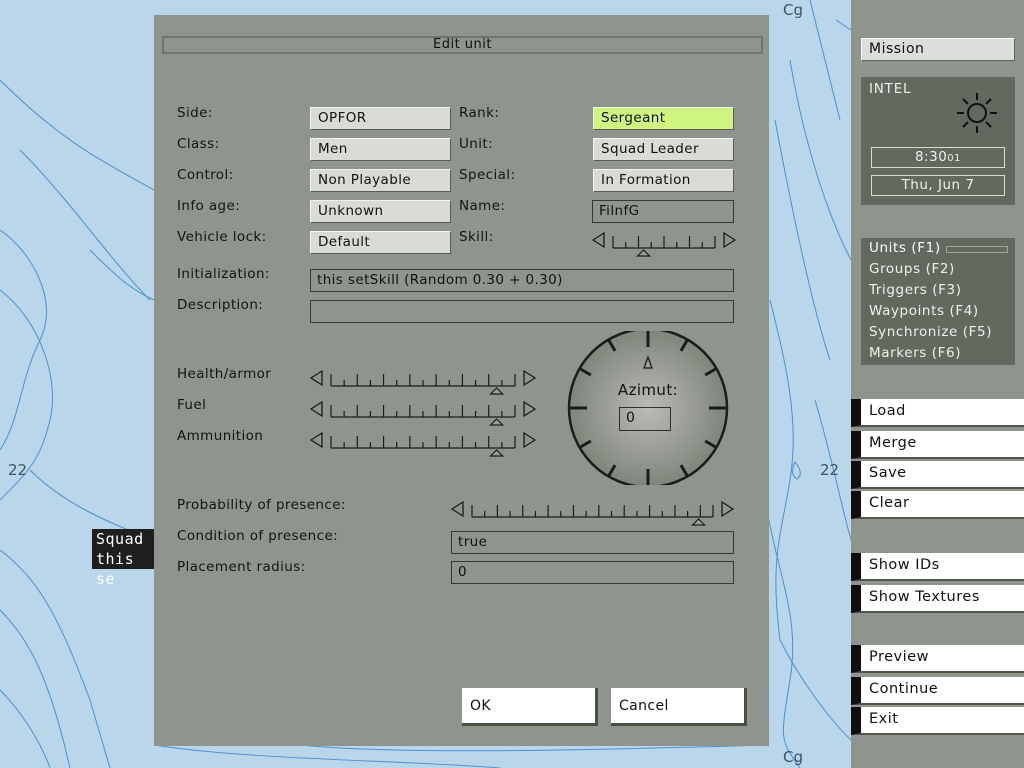 The width and height of the screenshot is (1024, 768). I want to click on map-unit-tag: Squad this se, so click(124, 558).